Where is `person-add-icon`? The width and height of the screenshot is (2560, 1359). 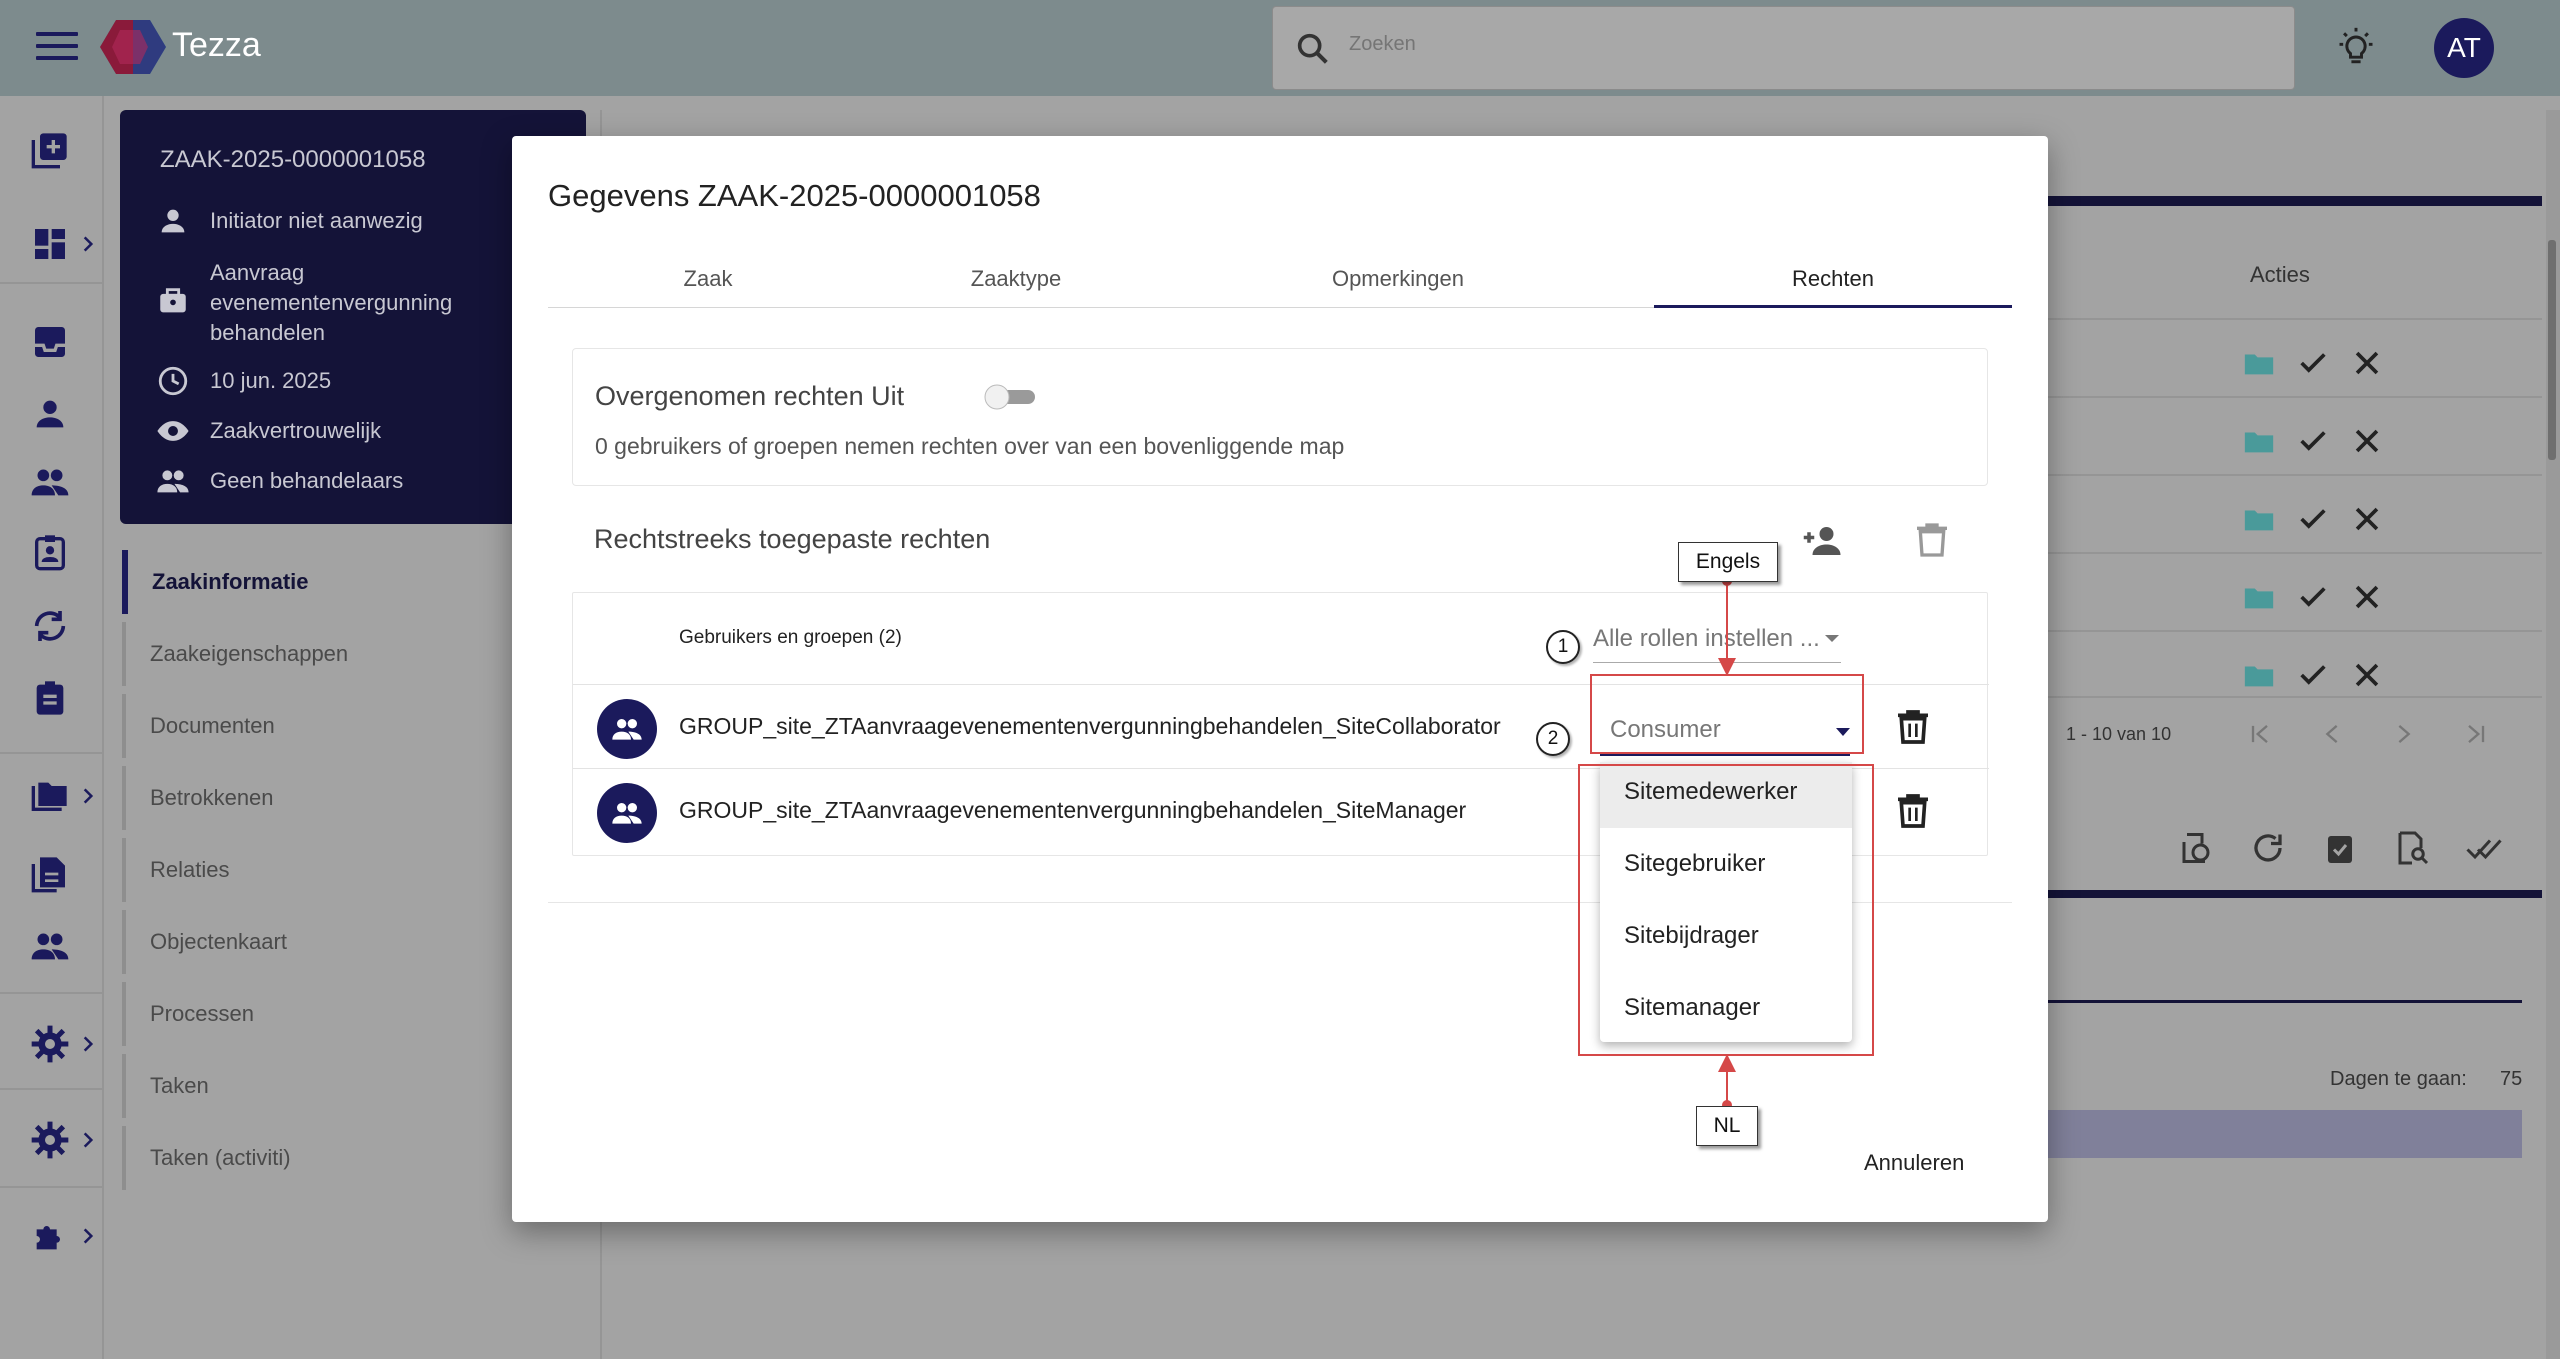
person-add-icon is located at coordinates (1823, 541).